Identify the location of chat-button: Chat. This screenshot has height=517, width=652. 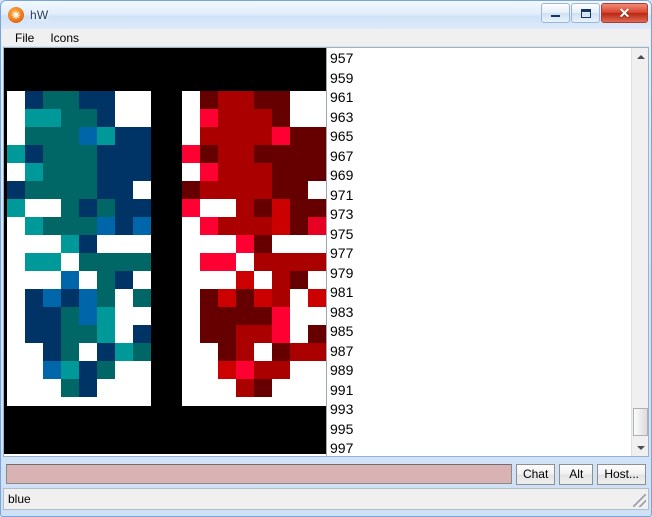
(535, 474).